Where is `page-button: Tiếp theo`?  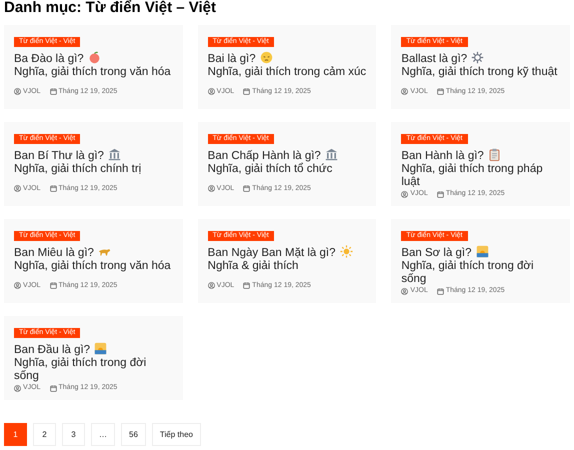
page-button: Tiếp theo is located at coordinates (176, 434).